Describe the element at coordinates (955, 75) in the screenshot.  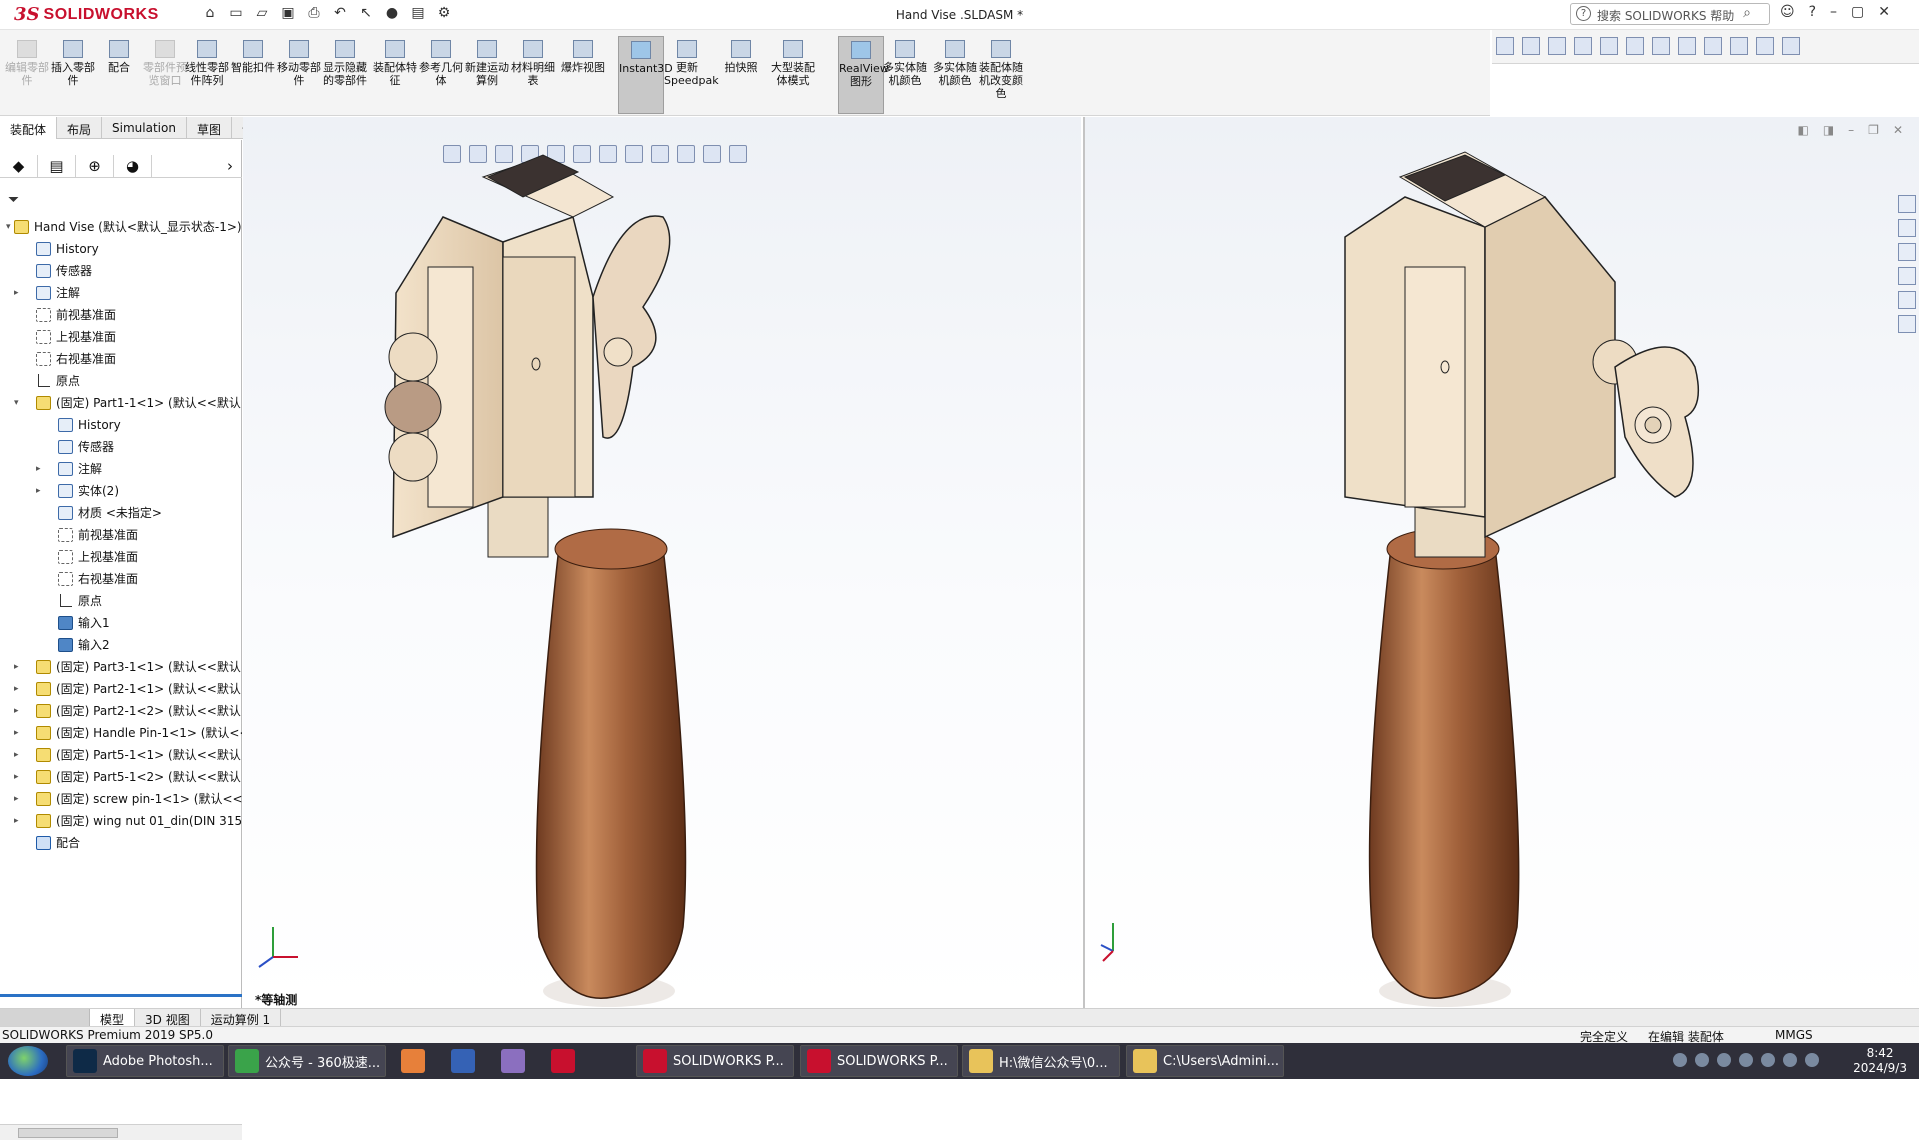
I see `ribbon-button: 多实体随机颜色` at that location.